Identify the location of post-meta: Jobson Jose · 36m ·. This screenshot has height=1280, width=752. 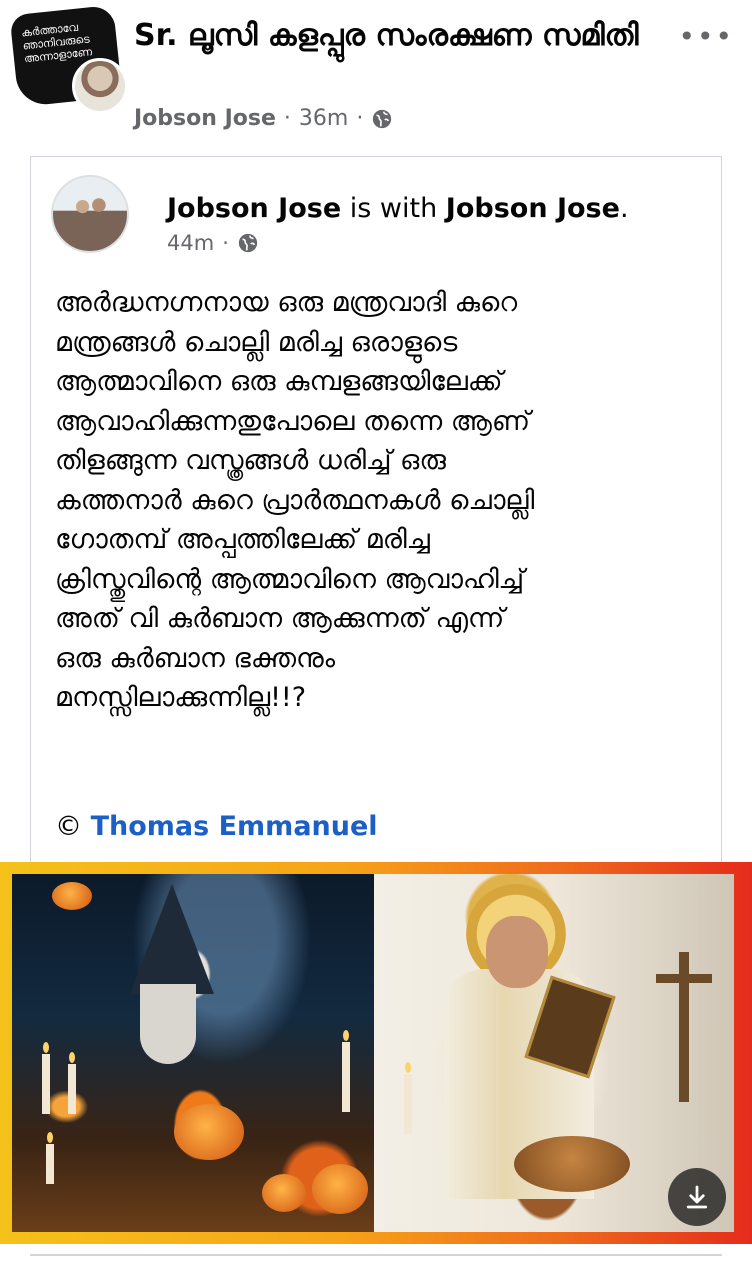
(263, 118).